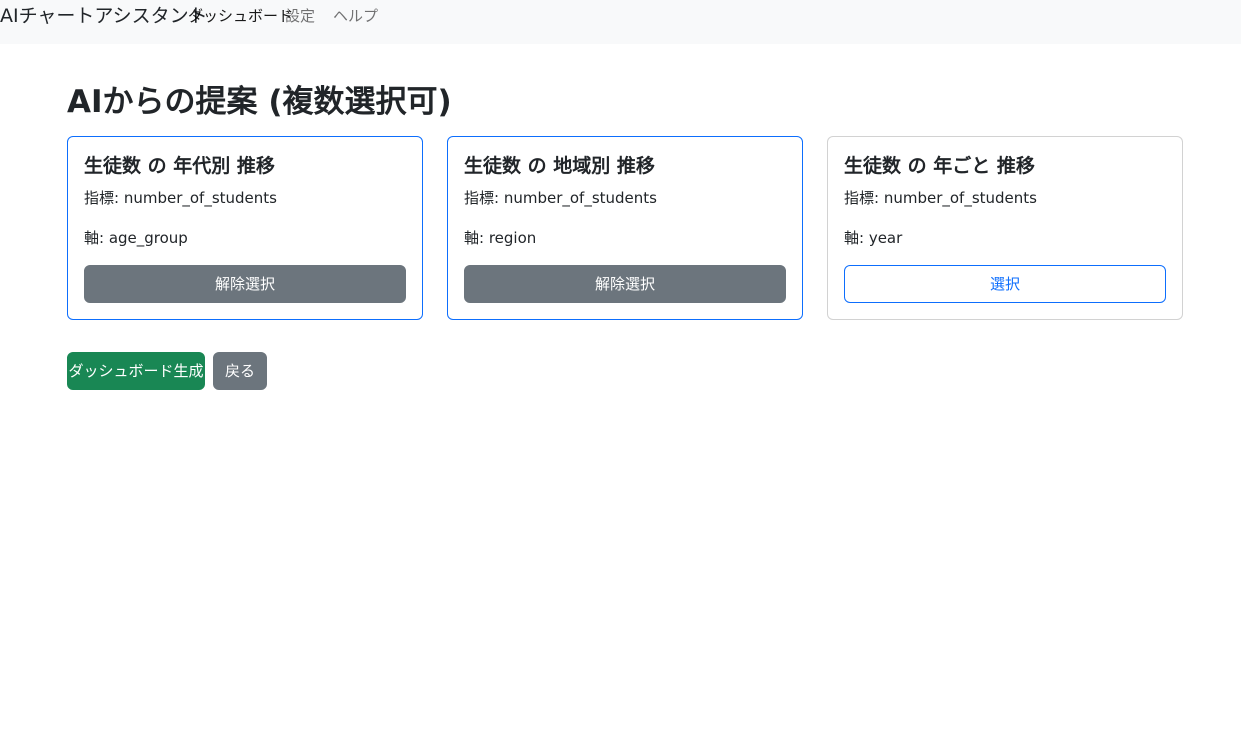  What do you see at coordinates (136, 371) in the screenshot?
I see `generate-dashboard-button: ダッシュボード生成` at bounding box center [136, 371].